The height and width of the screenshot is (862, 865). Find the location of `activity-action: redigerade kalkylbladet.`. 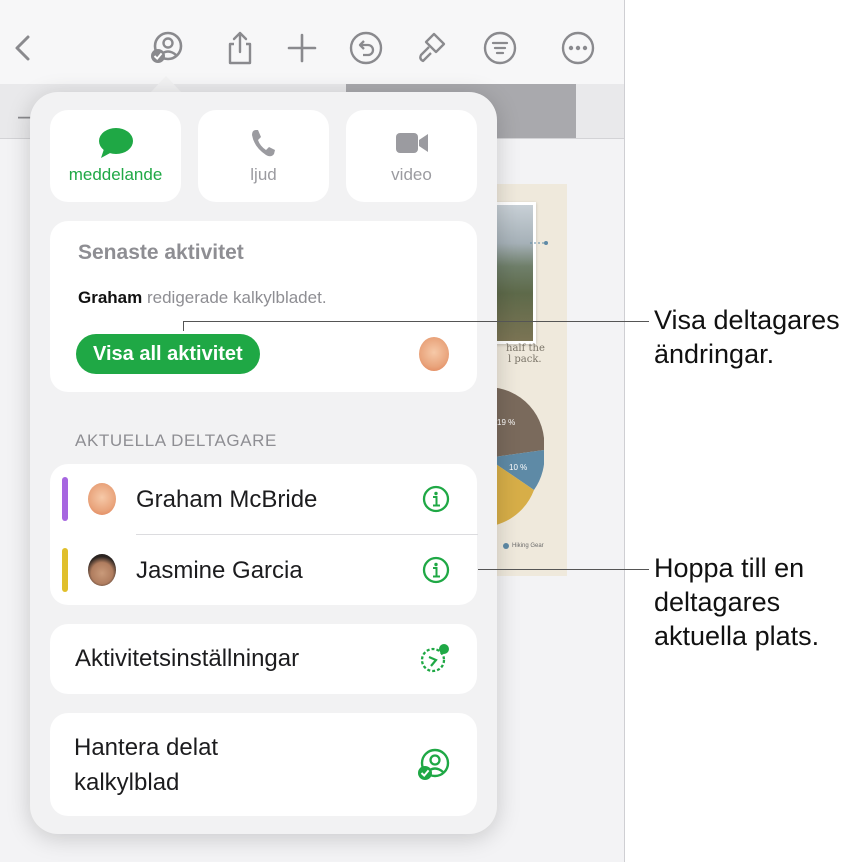

activity-action: redigerade kalkylbladet. is located at coordinates (236, 297).